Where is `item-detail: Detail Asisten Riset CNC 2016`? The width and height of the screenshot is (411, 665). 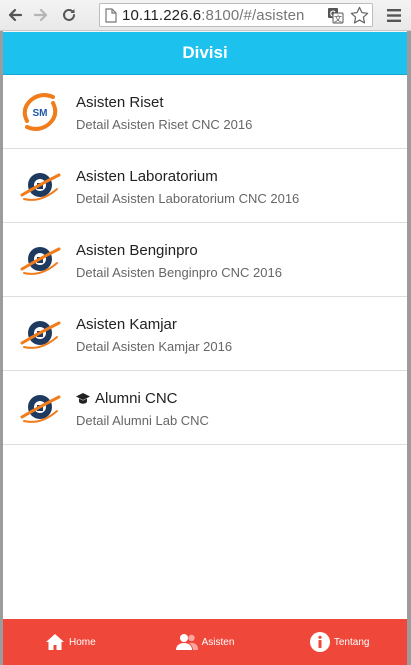 item-detail: Detail Asisten Riset CNC 2016 is located at coordinates (164, 124).